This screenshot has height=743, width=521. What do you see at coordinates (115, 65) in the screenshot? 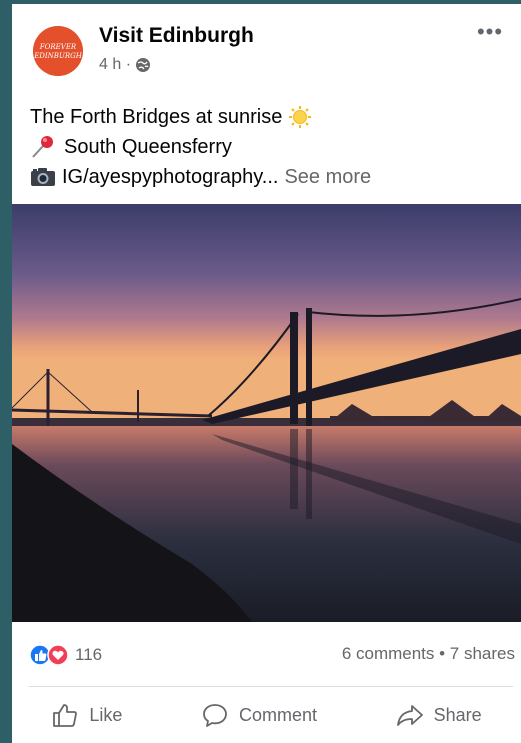
I see `timestamp: 4 h ·` at bounding box center [115, 65].